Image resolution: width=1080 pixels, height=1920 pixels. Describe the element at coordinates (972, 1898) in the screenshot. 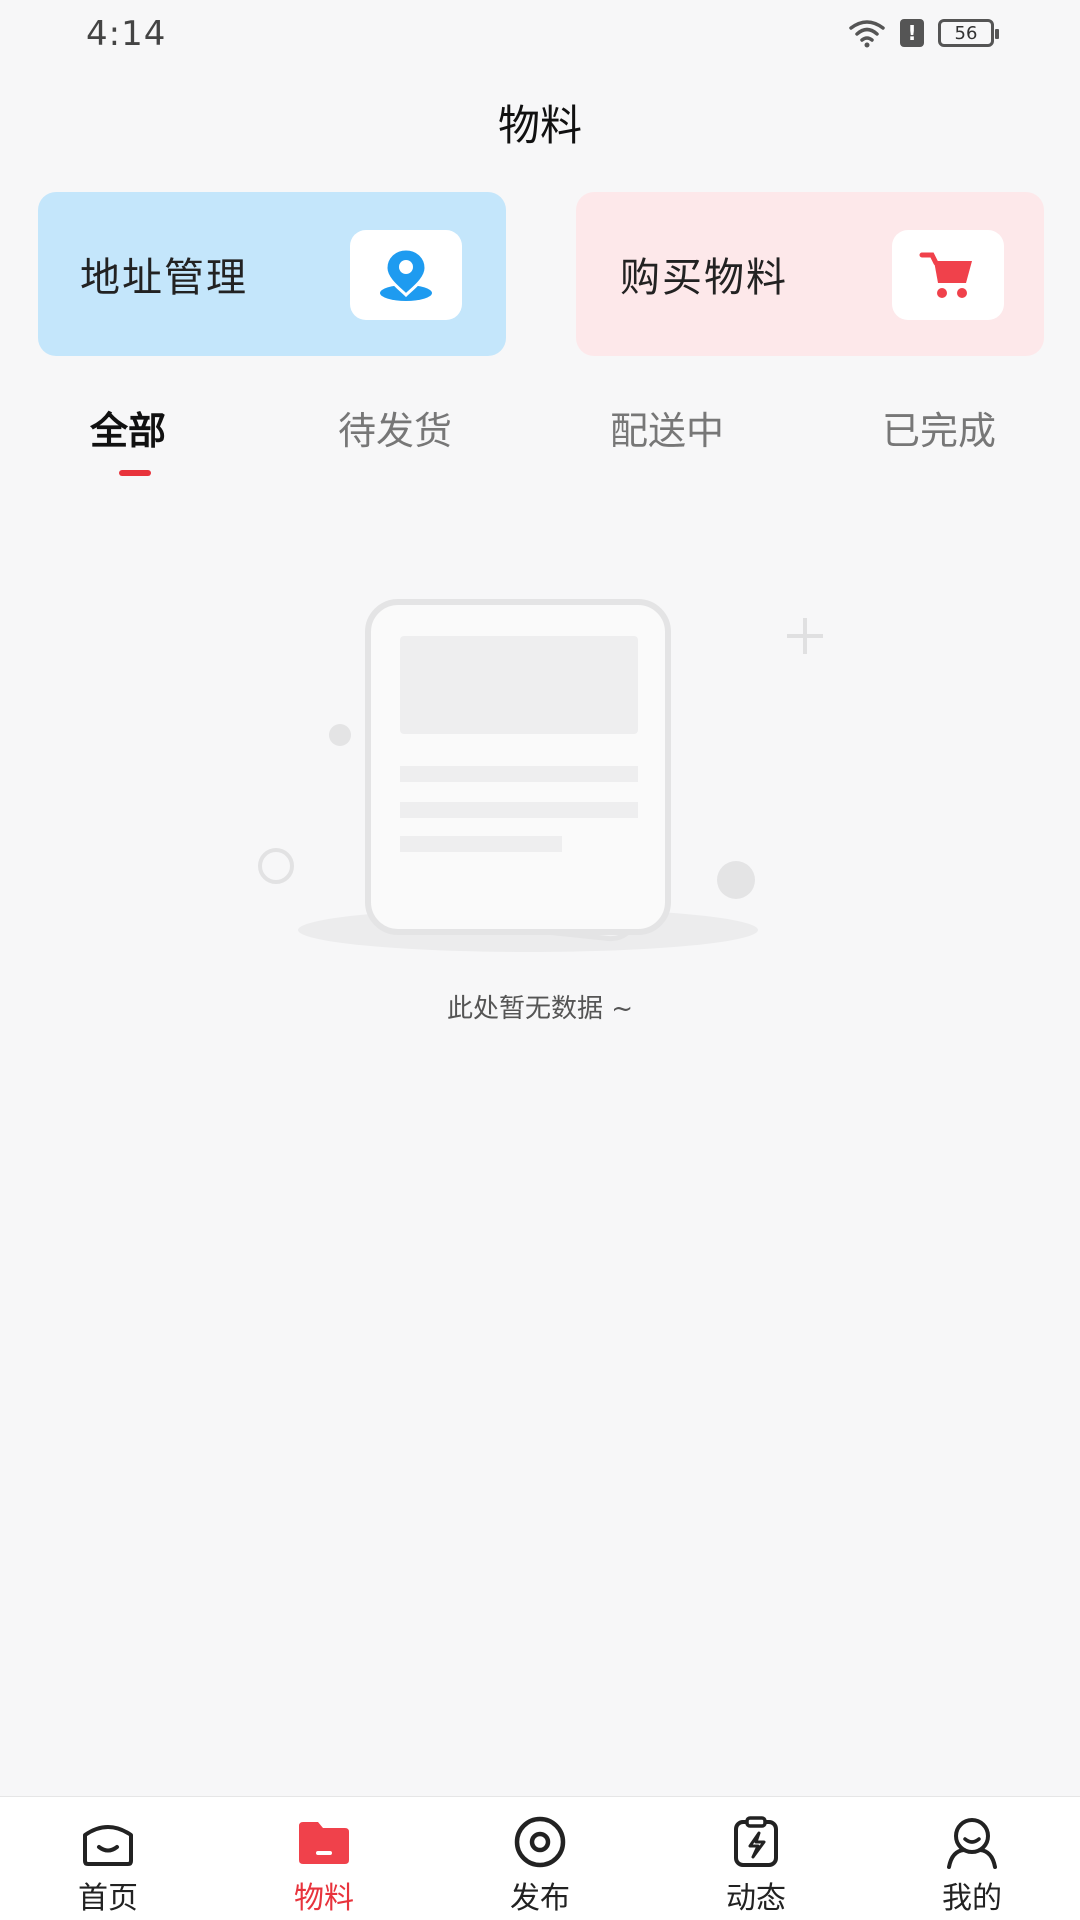

I see `nav-label-mine: 我的` at that location.